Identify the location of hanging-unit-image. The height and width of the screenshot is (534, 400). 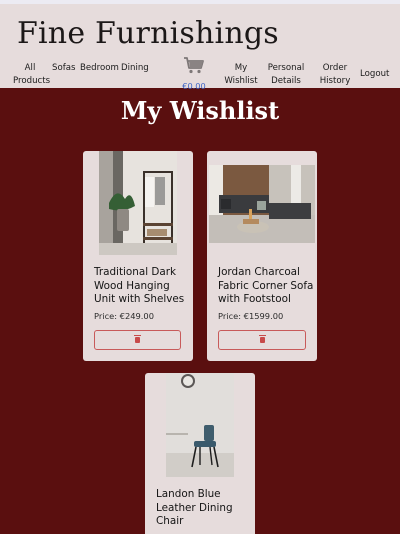
(138, 203).